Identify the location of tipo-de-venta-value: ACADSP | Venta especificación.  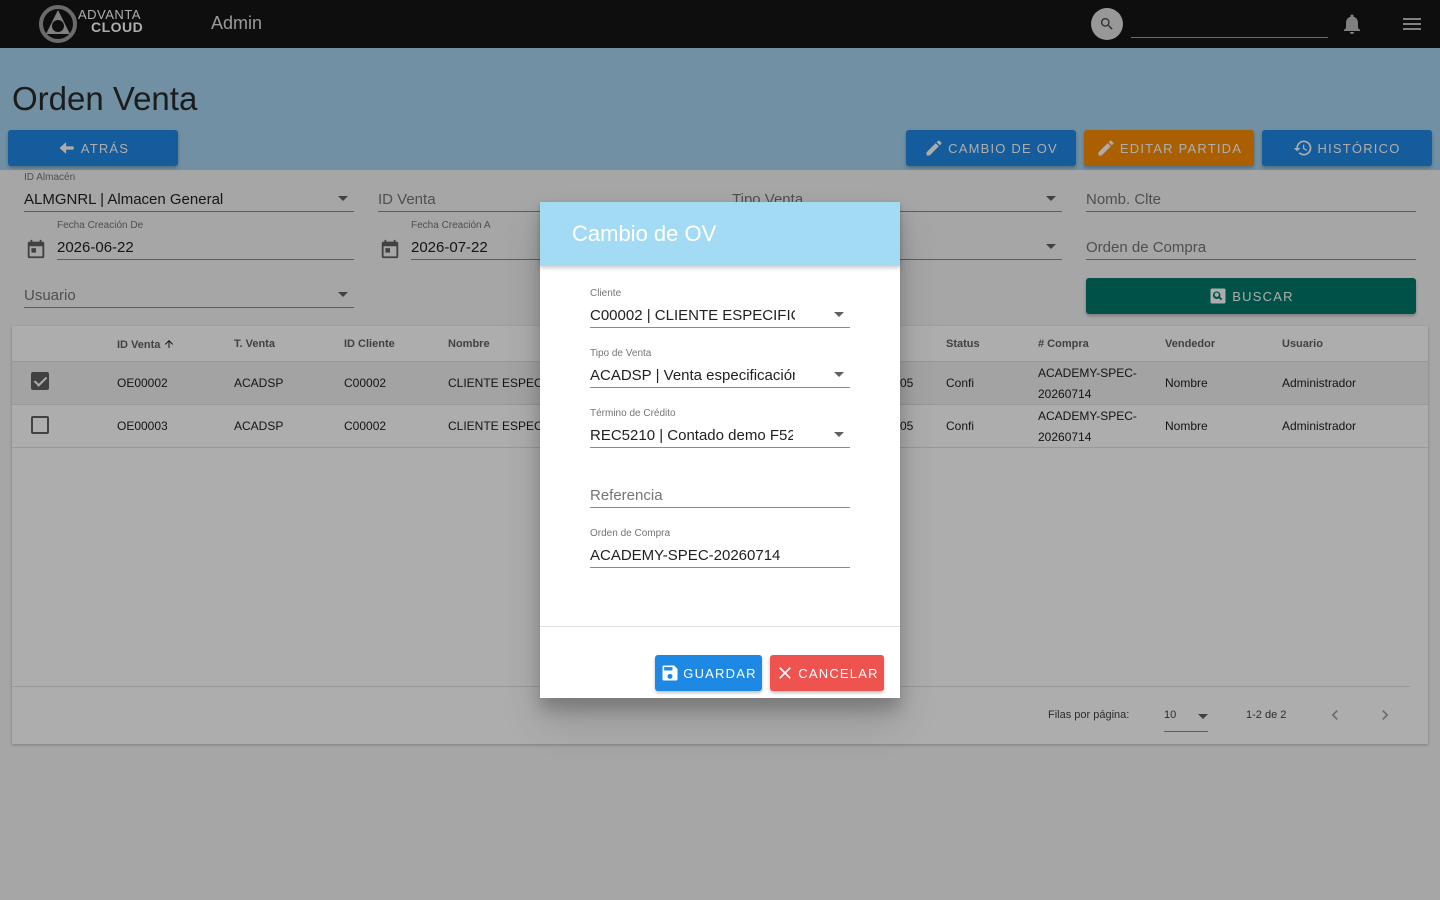
(692, 375).